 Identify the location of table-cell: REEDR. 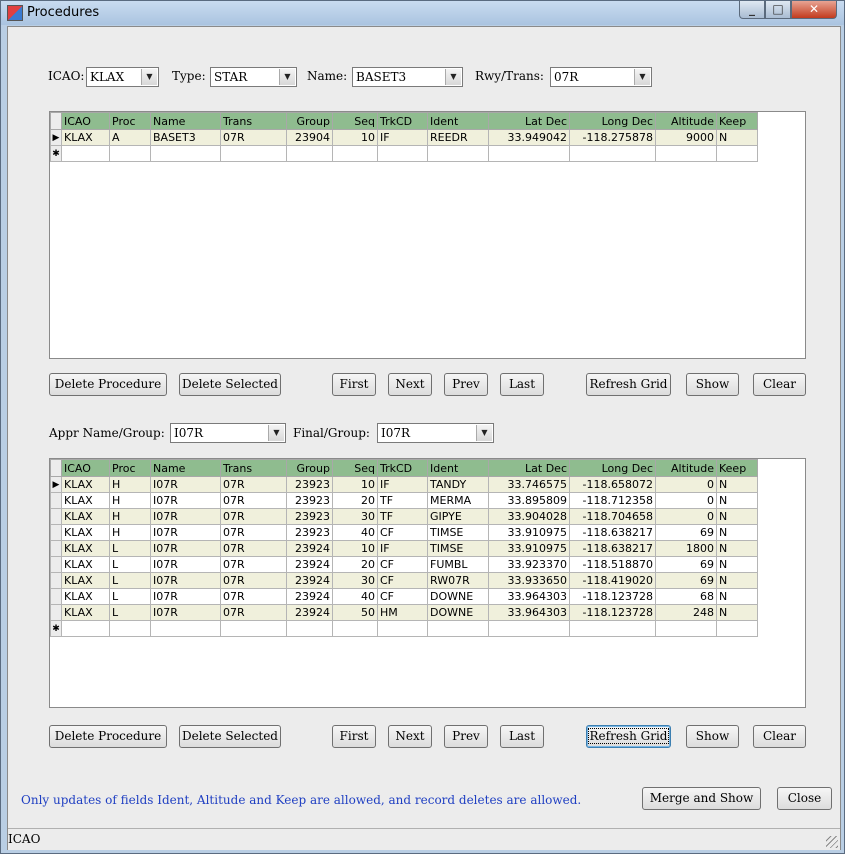
(458, 137).